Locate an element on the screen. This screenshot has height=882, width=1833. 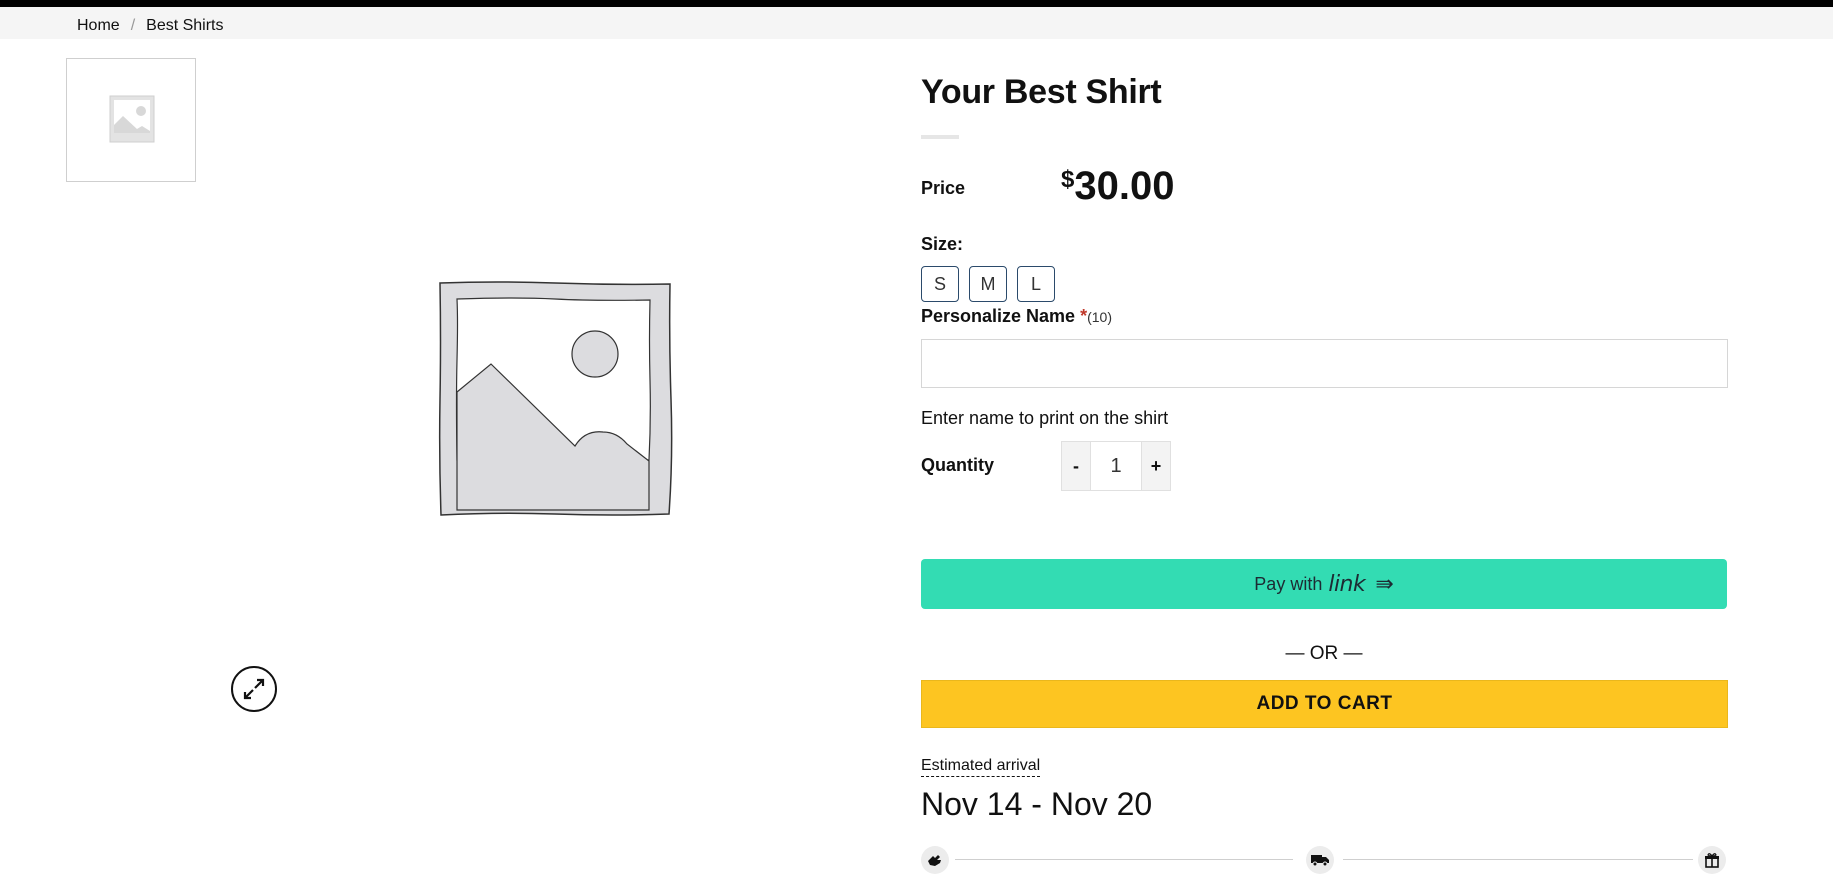
quantity-input: 1 is located at coordinates (1116, 466).